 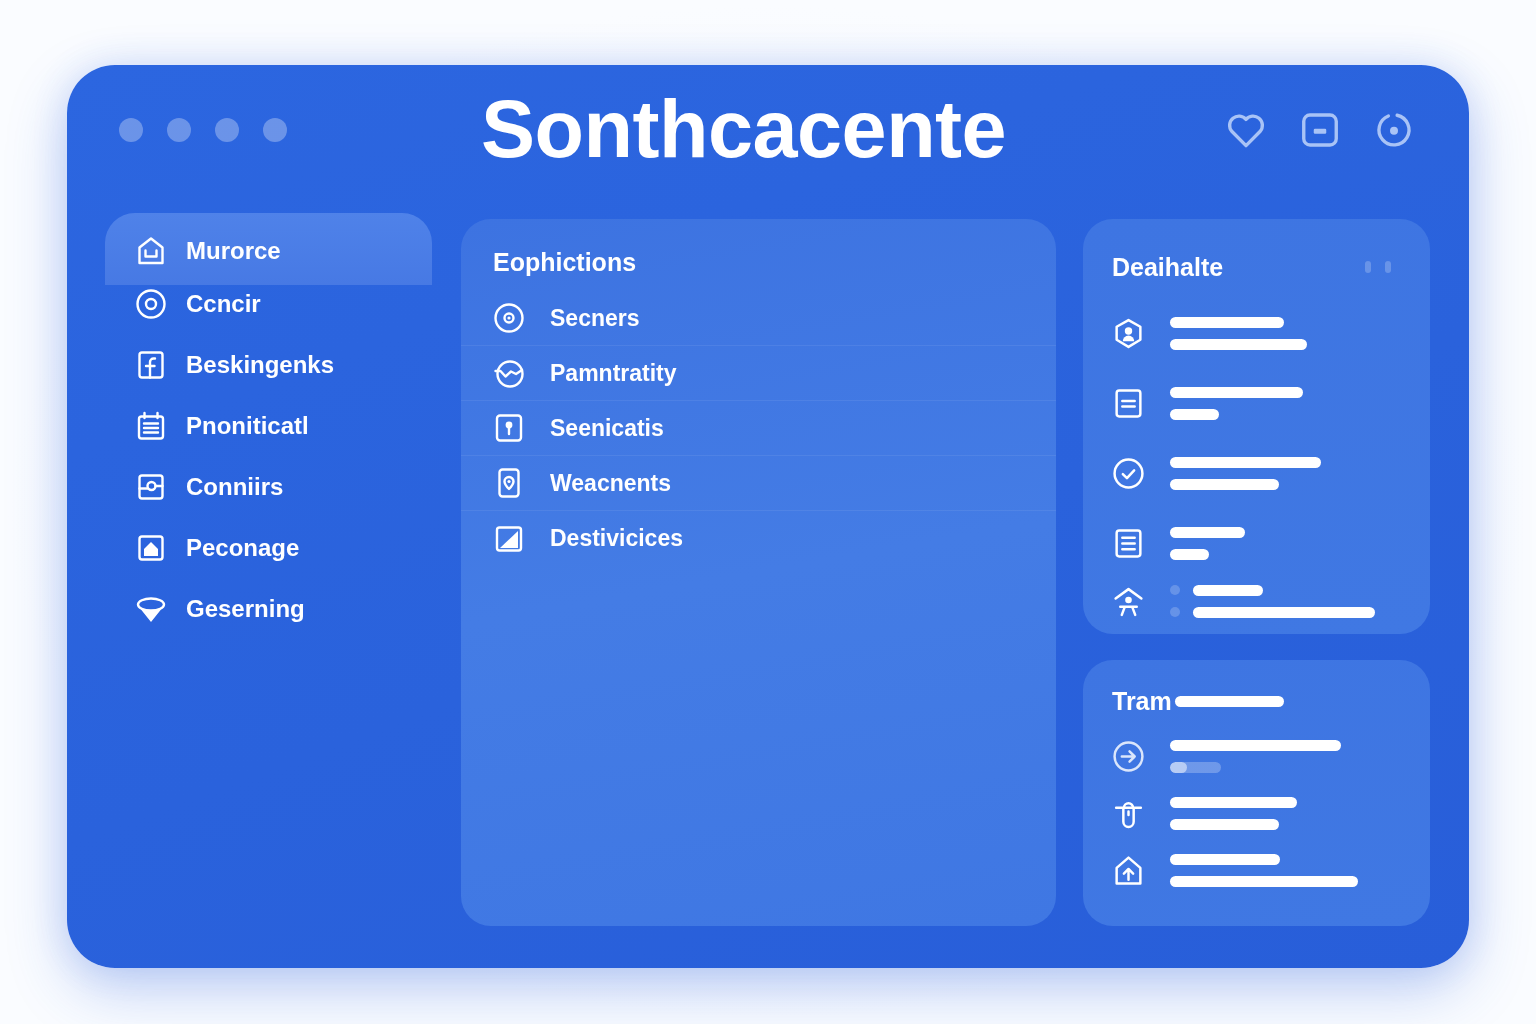 I want to click on house-icon, so click(x=151, y=251).